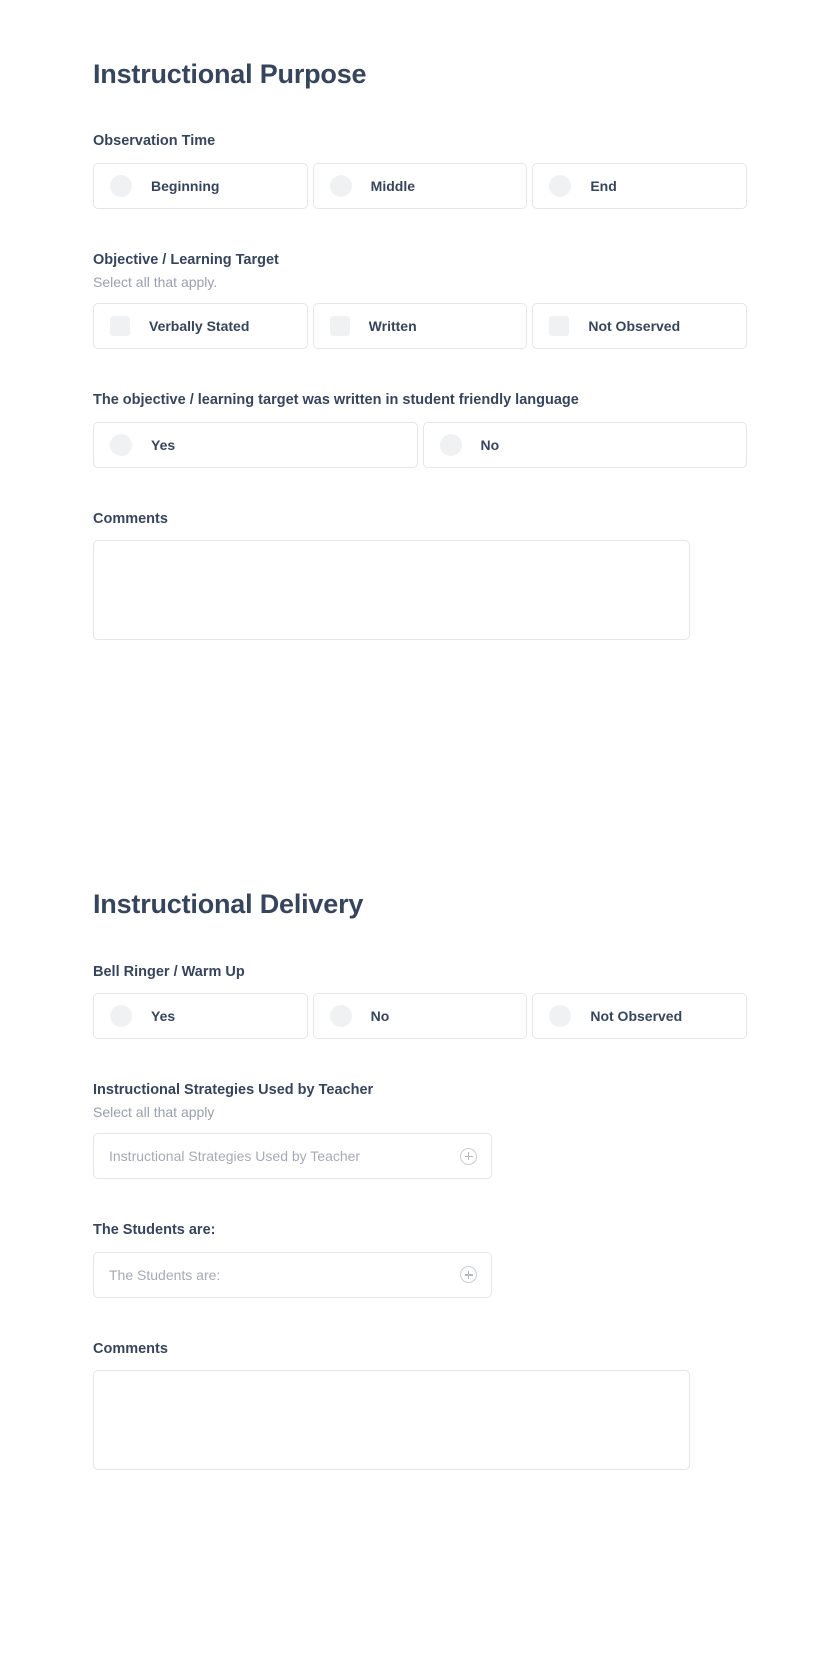 This screenshot has height=1680, width=840. What do you see at coordinates (235, 1156) in the screenshot?
I see `picker-placeholder: Instructional Strategies Used by Teacher` at bounding box center [235, 1156].